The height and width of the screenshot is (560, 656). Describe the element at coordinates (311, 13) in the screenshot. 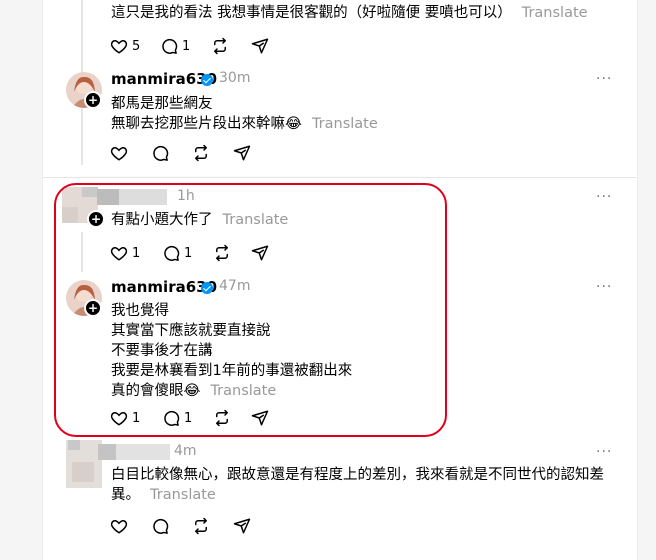

I see `comment-text-line: 這只是我的看法 我想事情是很客觀的（好啦隨便 要噴也可以）` at that location.